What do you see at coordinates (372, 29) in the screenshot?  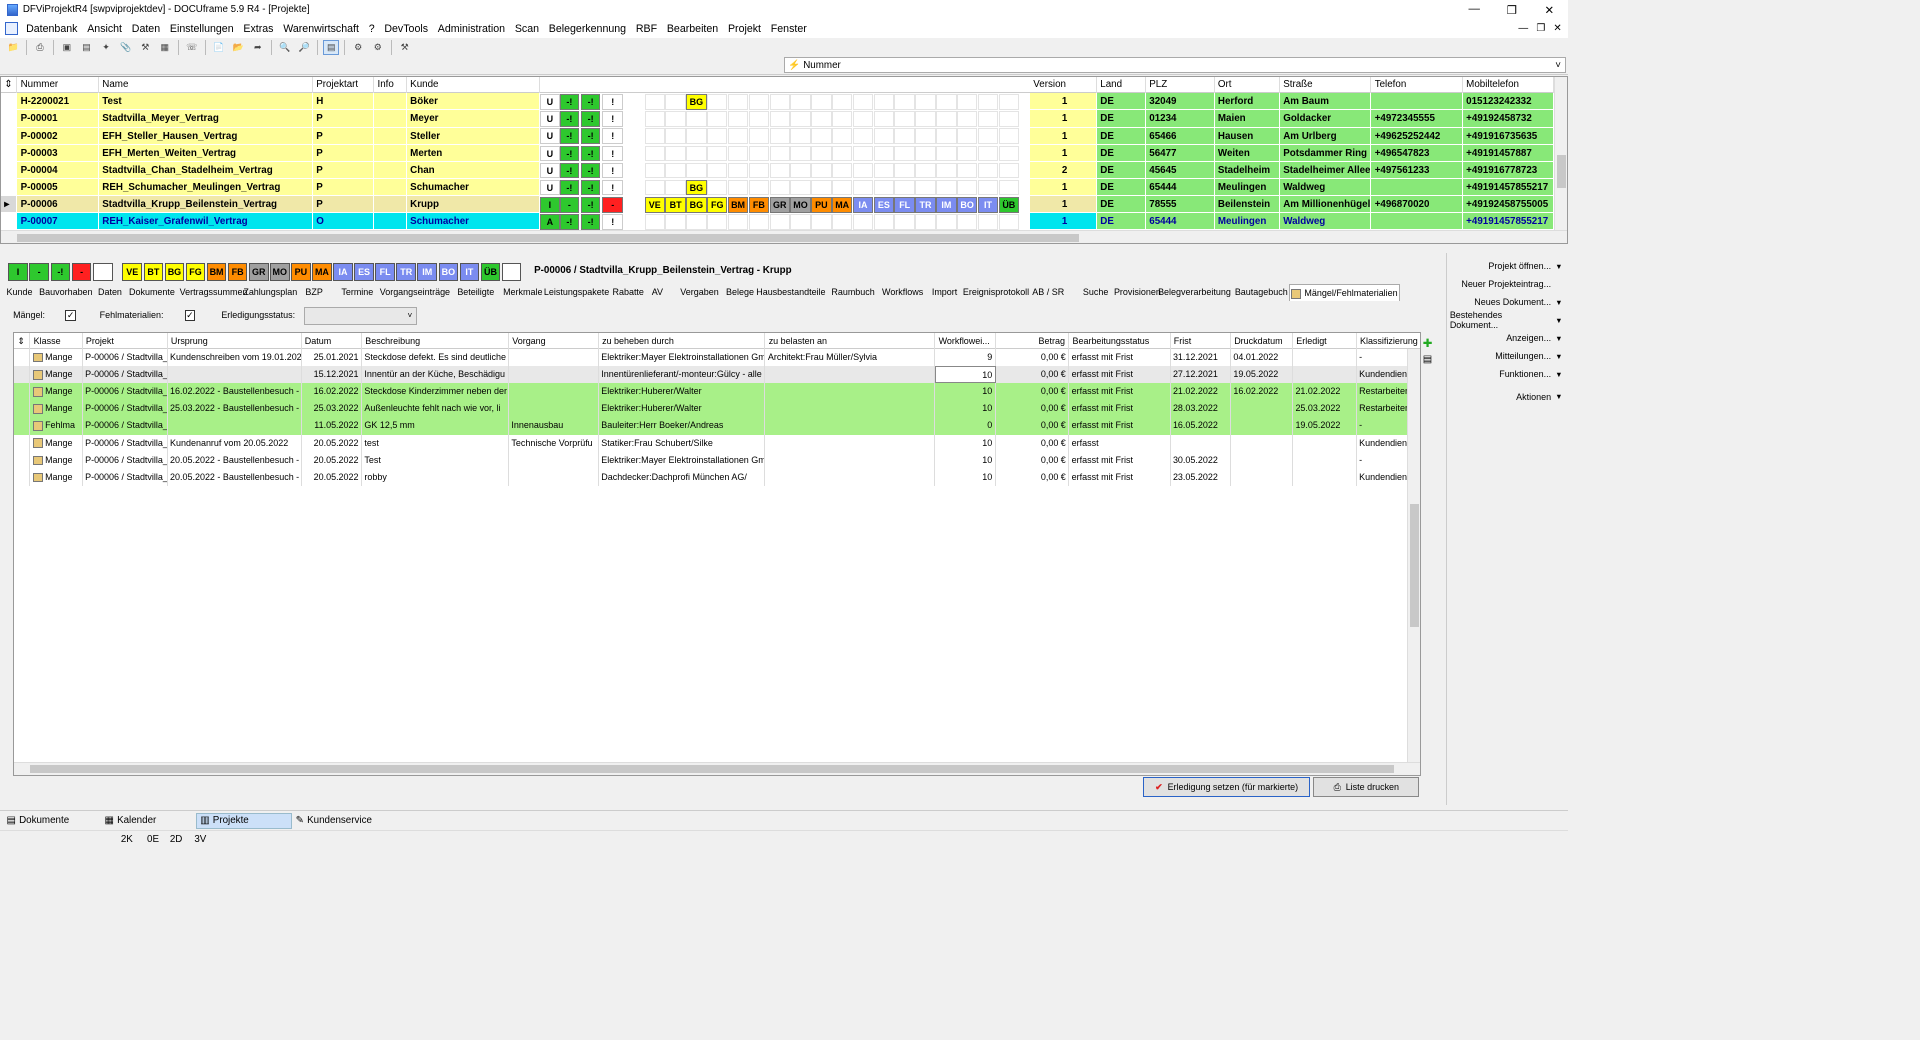 I see `menu-item-6: ?` at bounding box center [372, 29].